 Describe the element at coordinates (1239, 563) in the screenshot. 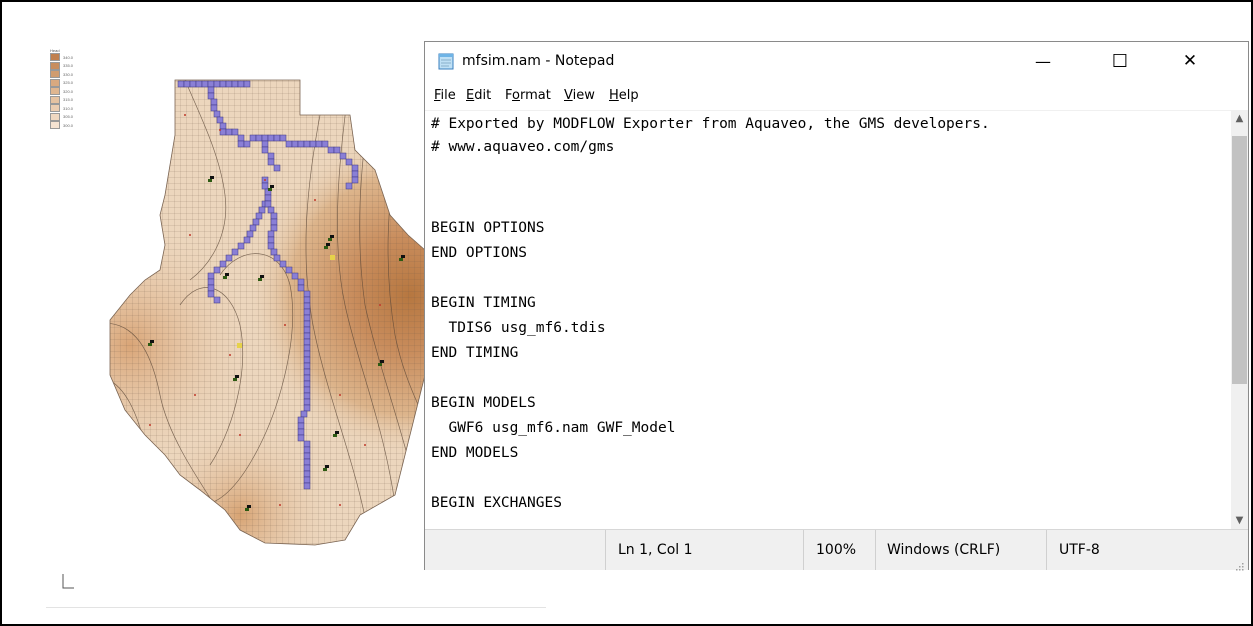

I see `resize-grip-icon` at that location.